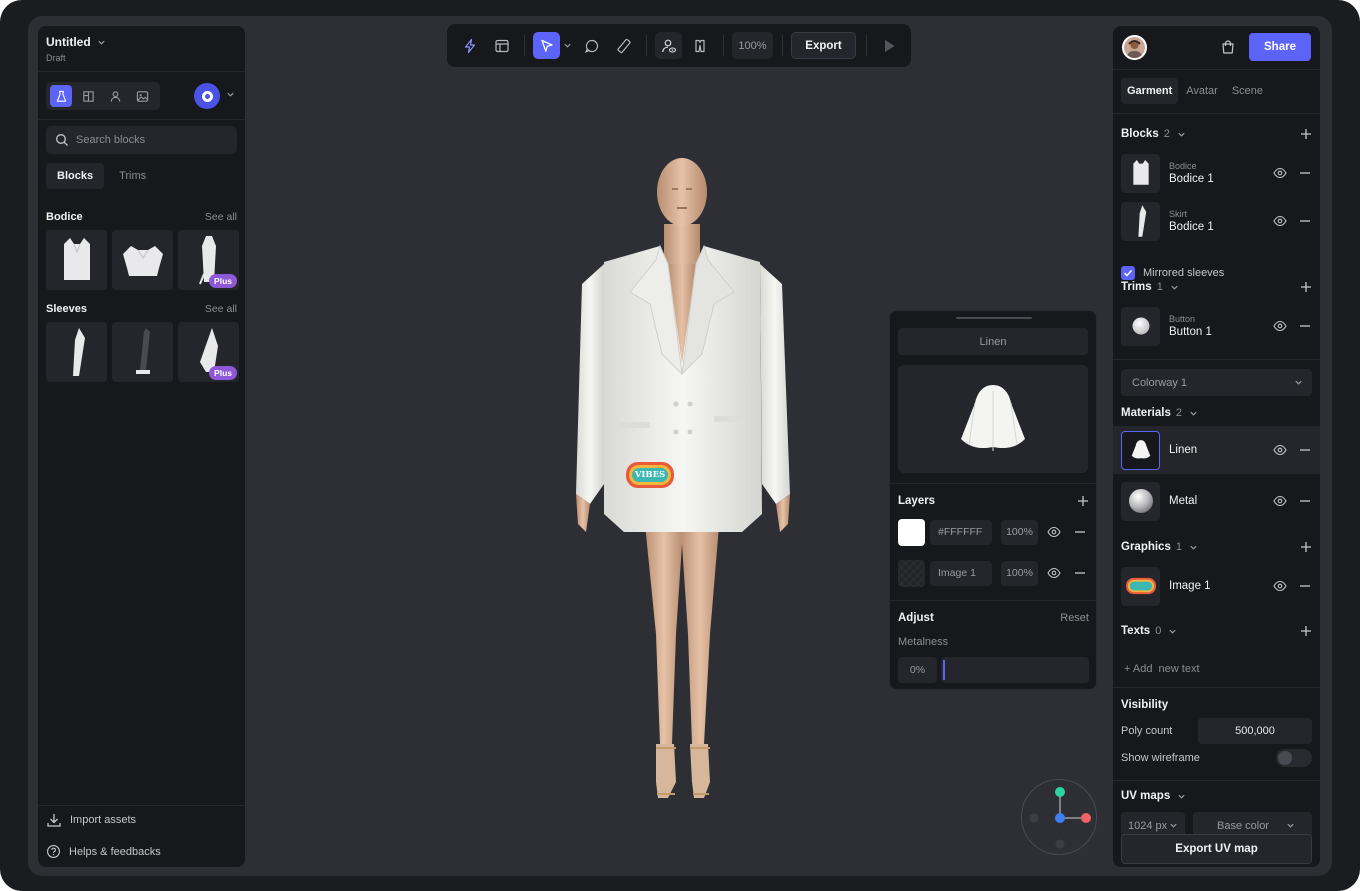 This screenshot has height=891, width=1360. I want to click on avatar, so click(1134, 47).